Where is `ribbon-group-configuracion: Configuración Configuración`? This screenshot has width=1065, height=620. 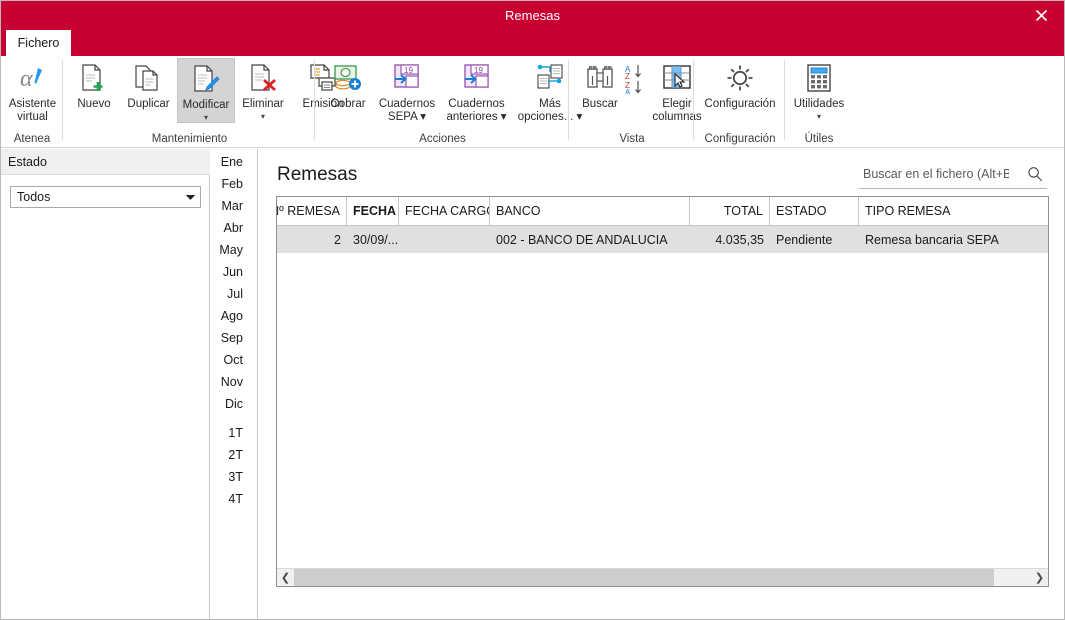
ribbon-group-configuracion: Configuración Configuración is located at coordinates (740, 102).